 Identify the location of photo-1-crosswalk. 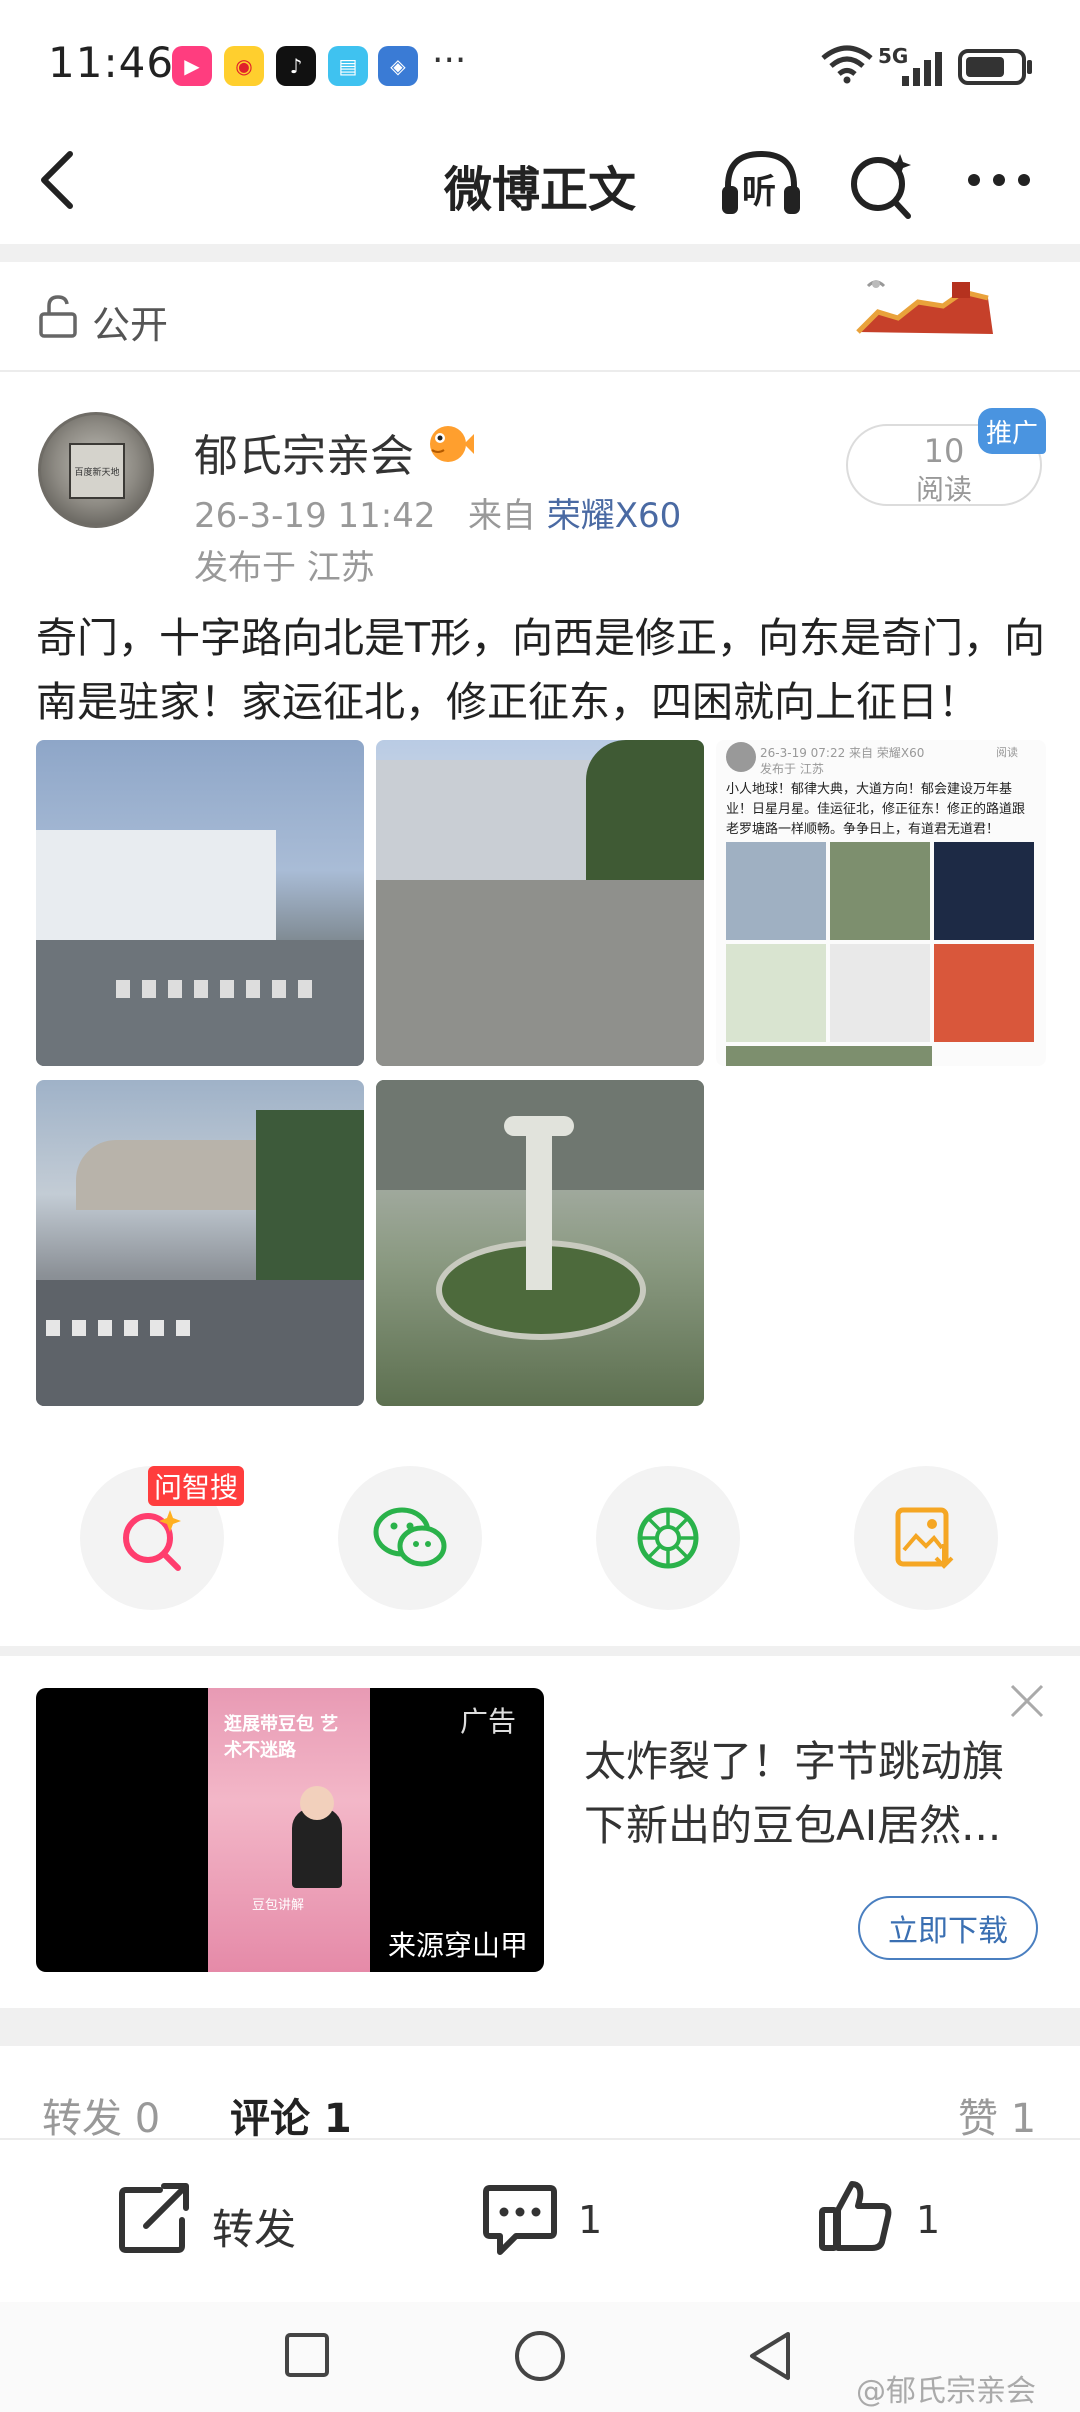
(216, 989).